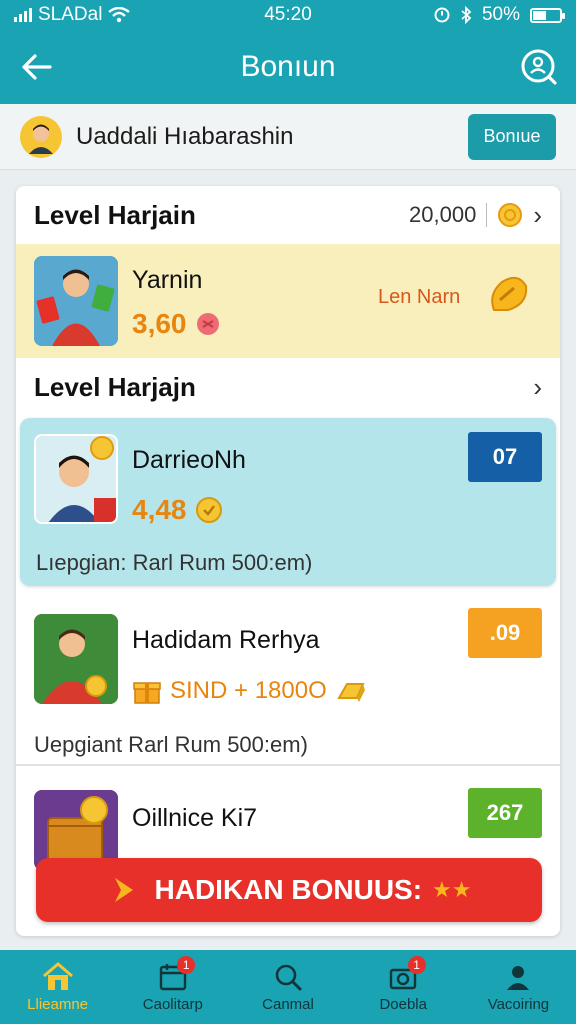 This screenshot has width=576, height=1024. I want to click on reward-badge: .09, so click(505, 633).